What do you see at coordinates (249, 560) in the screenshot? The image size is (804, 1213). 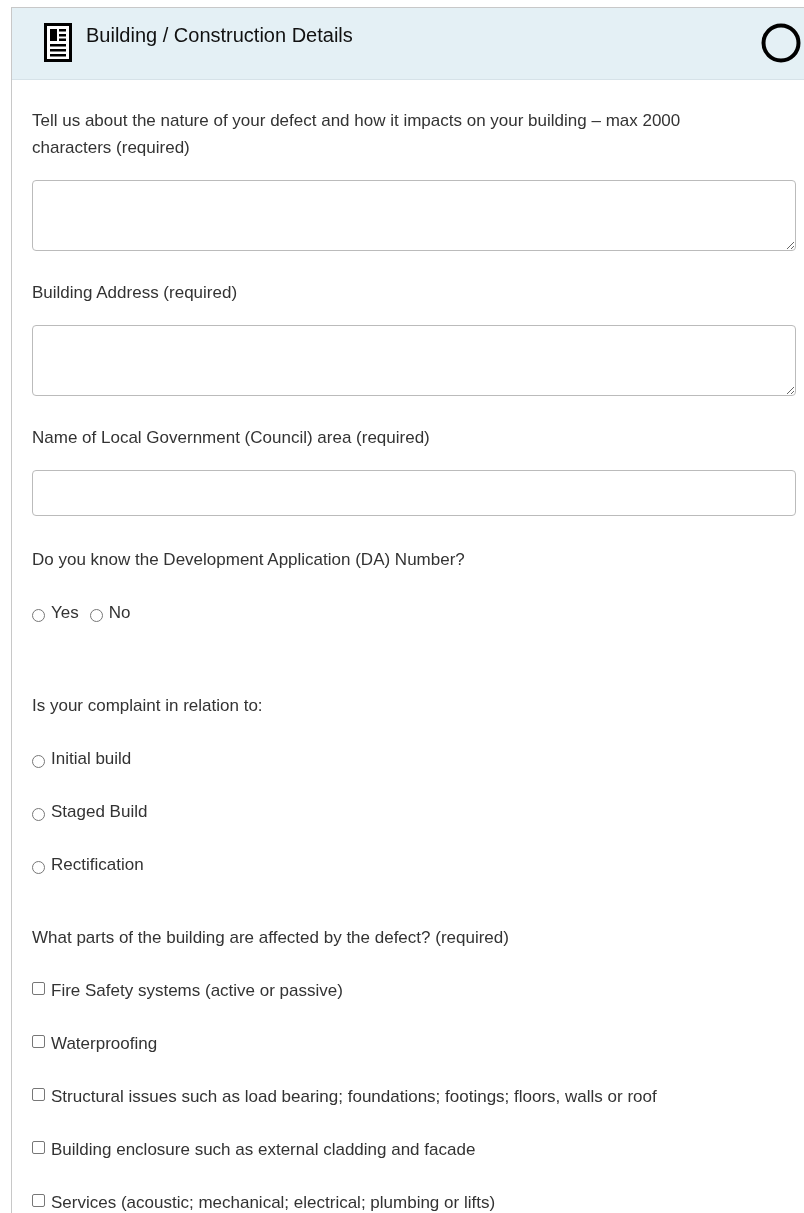 I see `field-label: Do you know the Development Application (DA) Number?` at bounding box center [249, 560].